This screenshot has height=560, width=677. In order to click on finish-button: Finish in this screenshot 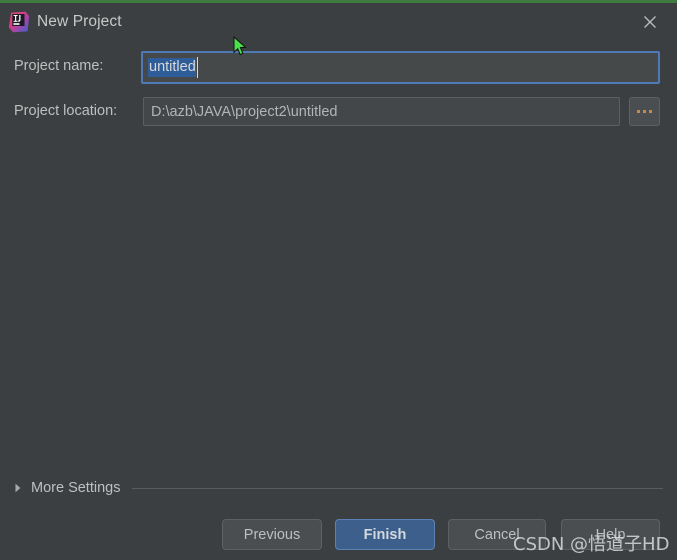, I will do `click(385, 534)`.